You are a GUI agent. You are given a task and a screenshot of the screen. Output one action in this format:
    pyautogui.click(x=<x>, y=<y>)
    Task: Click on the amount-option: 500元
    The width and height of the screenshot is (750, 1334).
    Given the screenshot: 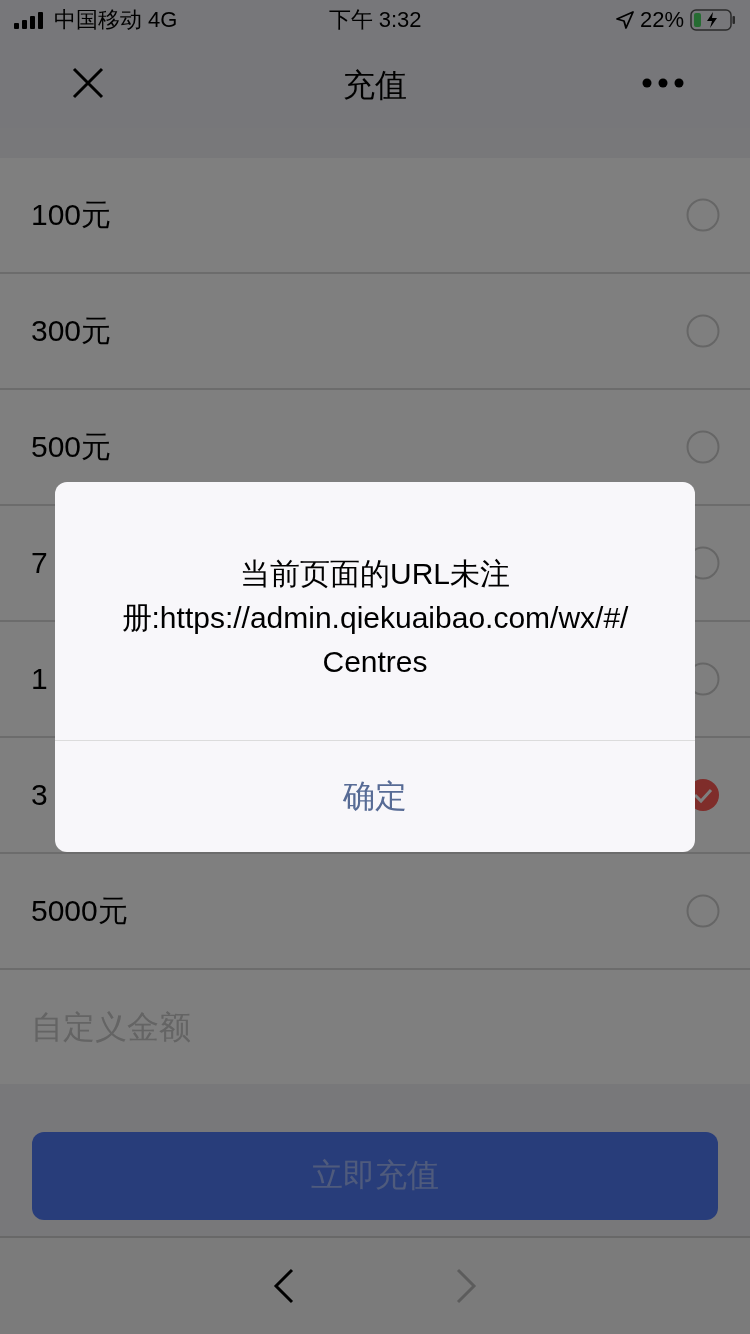 What is the action you would take?
    pyautogui.click(x=71, y=446)
    